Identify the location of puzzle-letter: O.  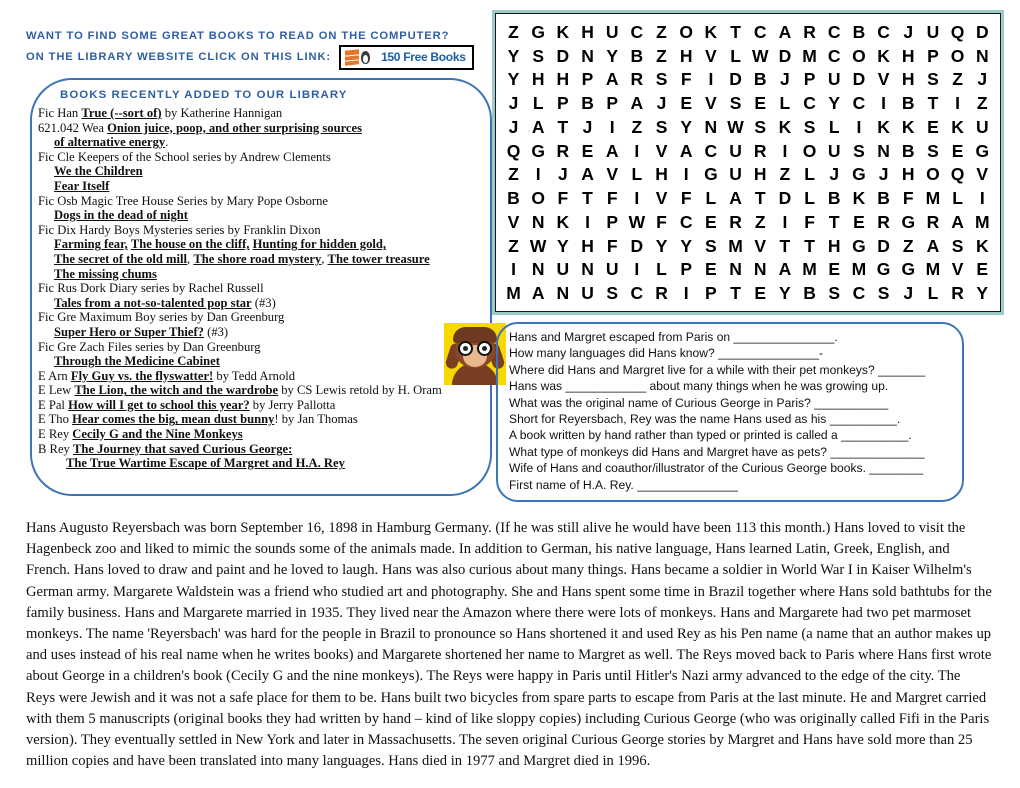
(538, 198).